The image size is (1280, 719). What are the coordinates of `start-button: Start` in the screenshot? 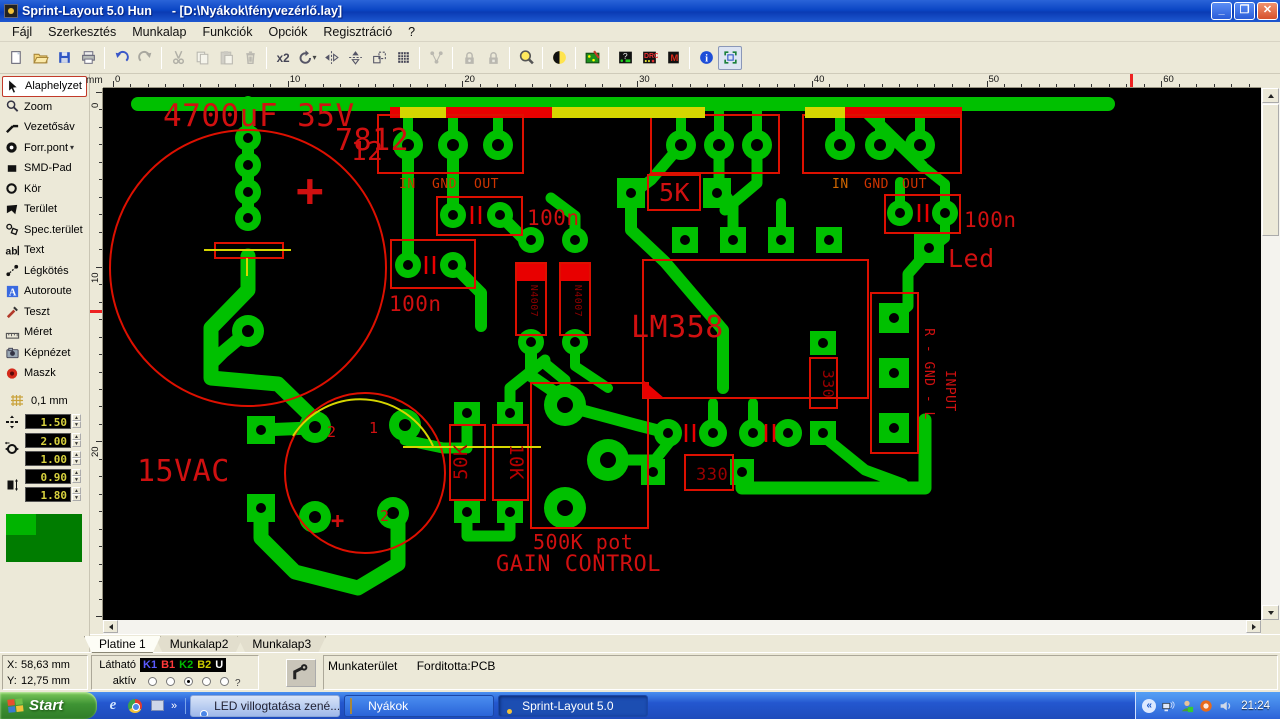 It's located at (48, 705).